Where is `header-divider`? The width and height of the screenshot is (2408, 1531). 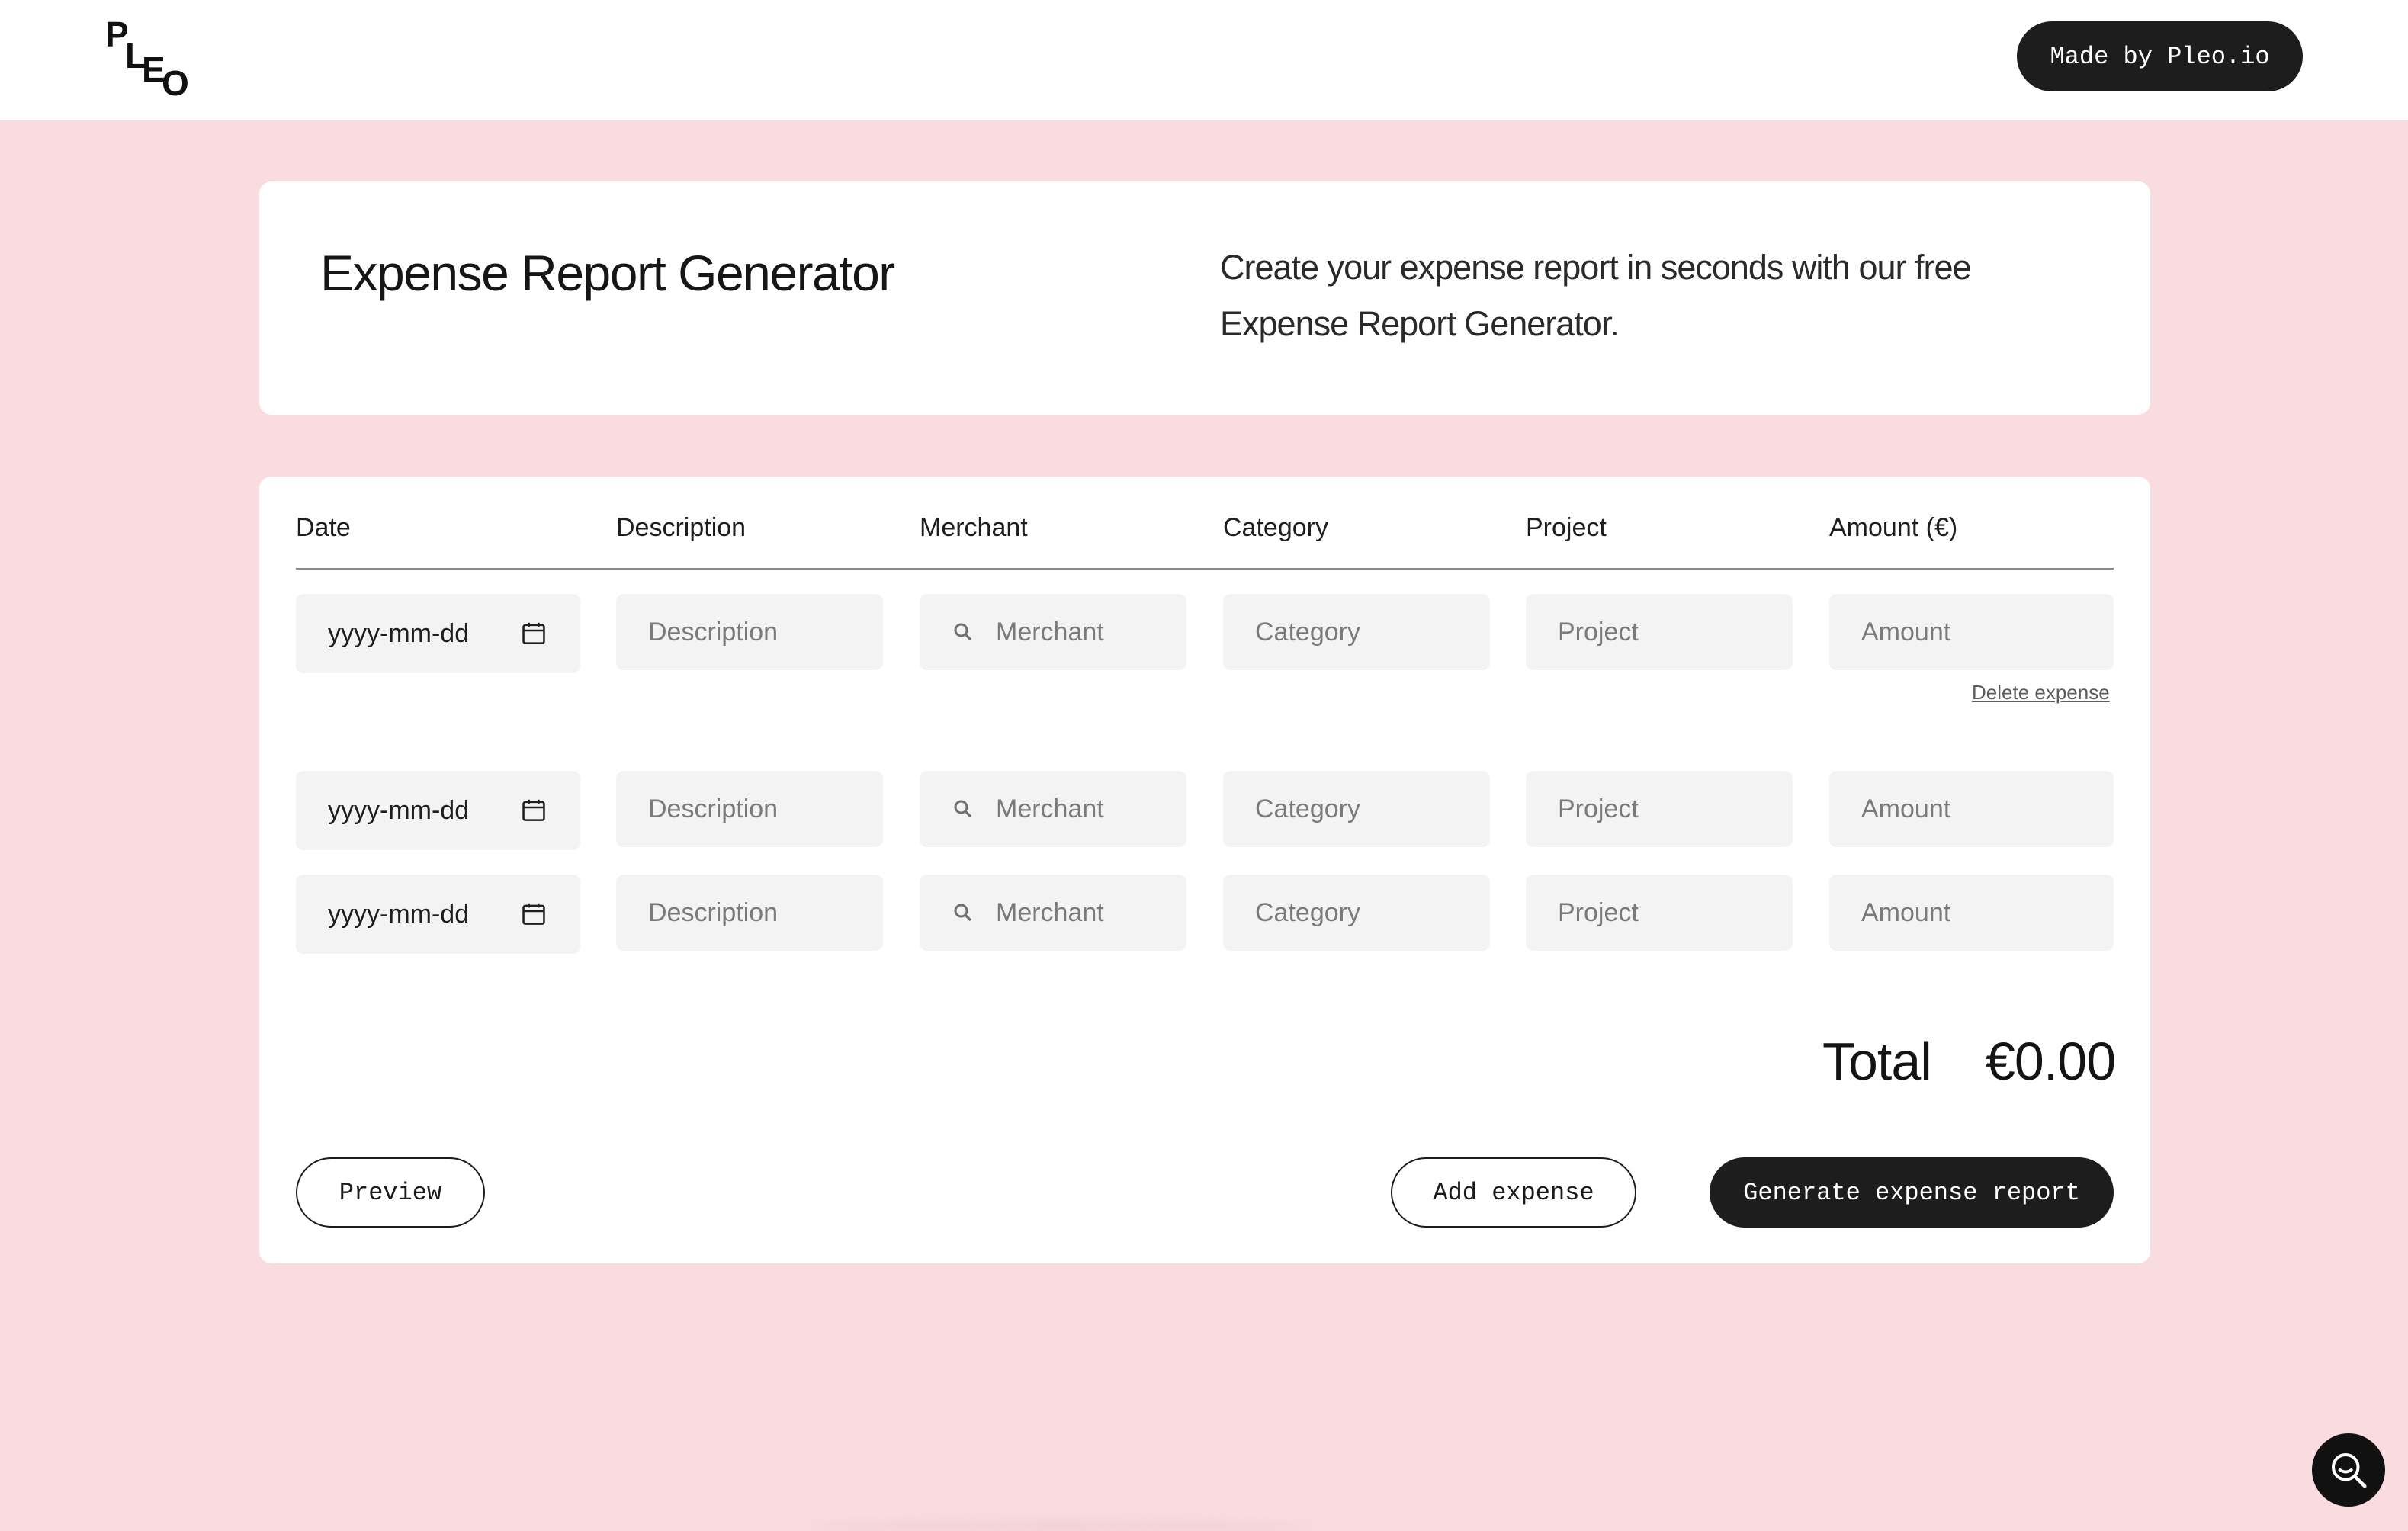 header-divider is located at coordinates (1205, 569).